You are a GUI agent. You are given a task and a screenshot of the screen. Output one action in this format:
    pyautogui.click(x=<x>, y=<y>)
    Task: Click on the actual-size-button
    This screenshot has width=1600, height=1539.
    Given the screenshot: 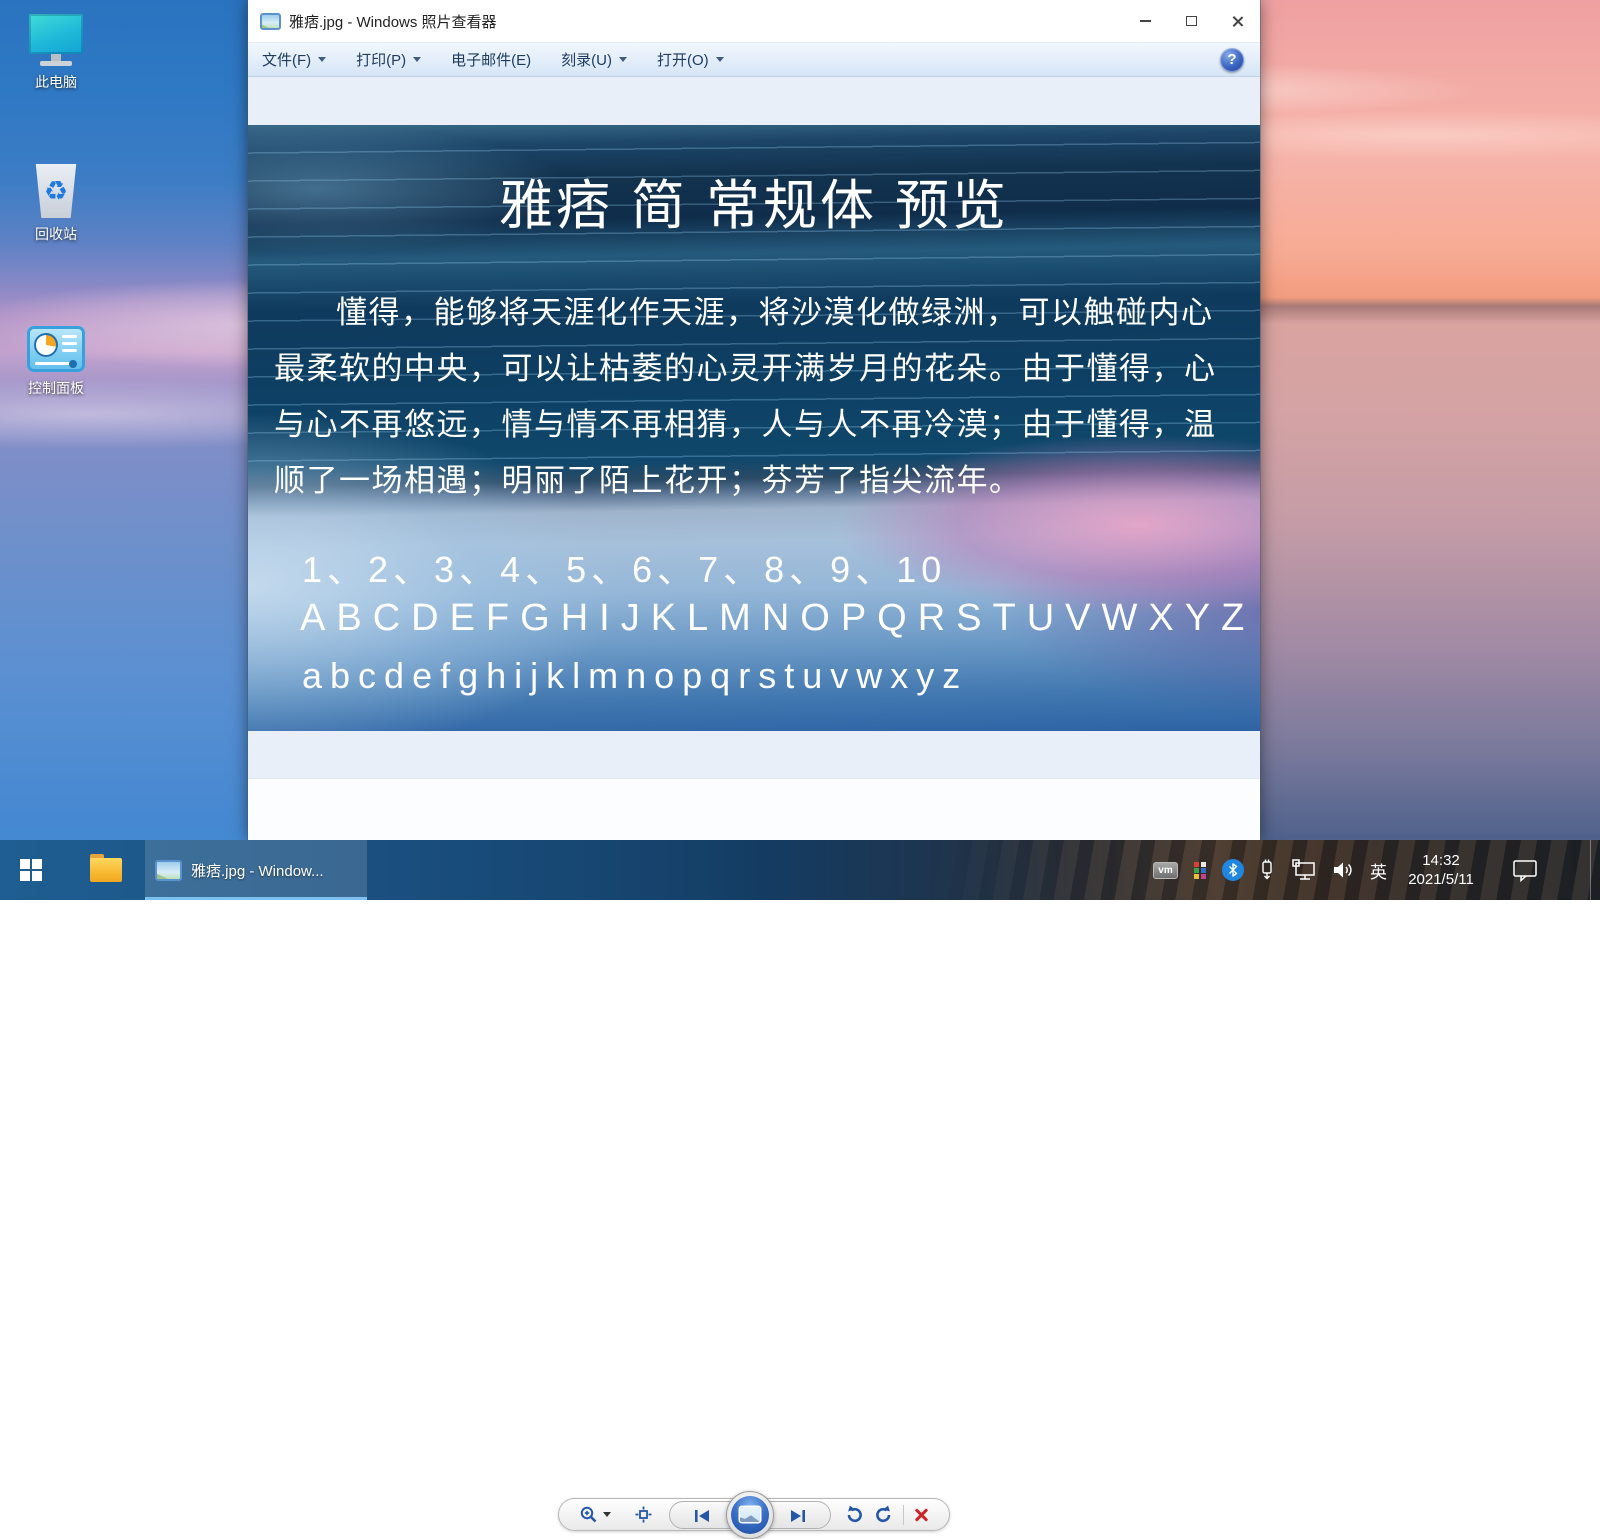 What is the action you would take?
    pyautogui.click(x=643, y=1514)
    